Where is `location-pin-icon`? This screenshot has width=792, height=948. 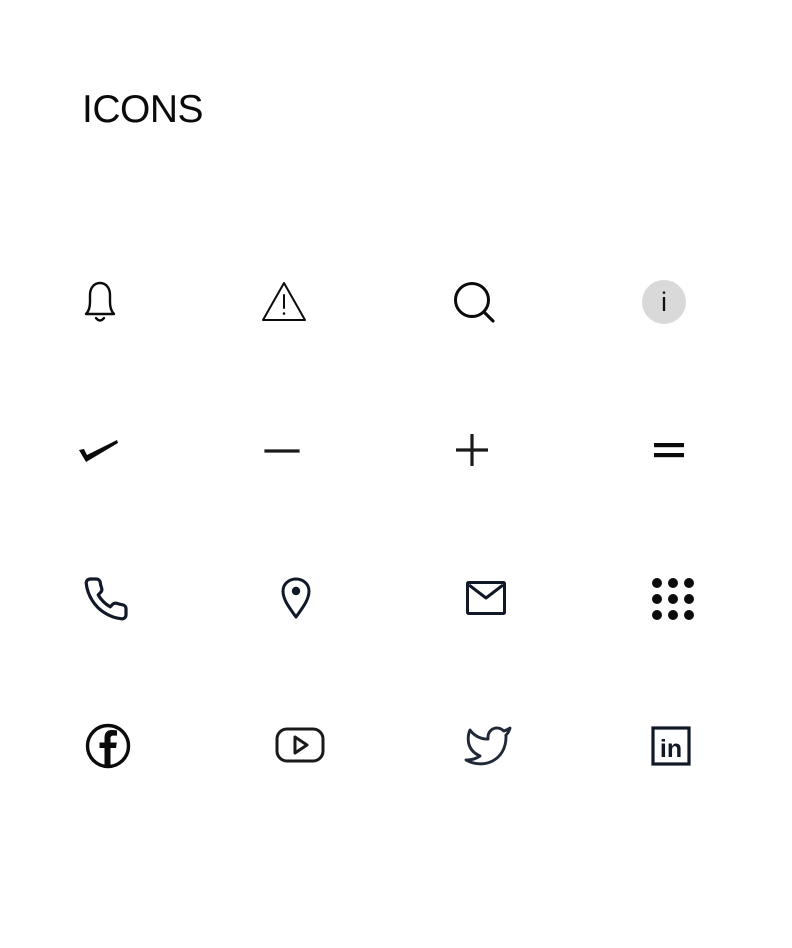
location-pin-icon is located at coordinates (296, 598).